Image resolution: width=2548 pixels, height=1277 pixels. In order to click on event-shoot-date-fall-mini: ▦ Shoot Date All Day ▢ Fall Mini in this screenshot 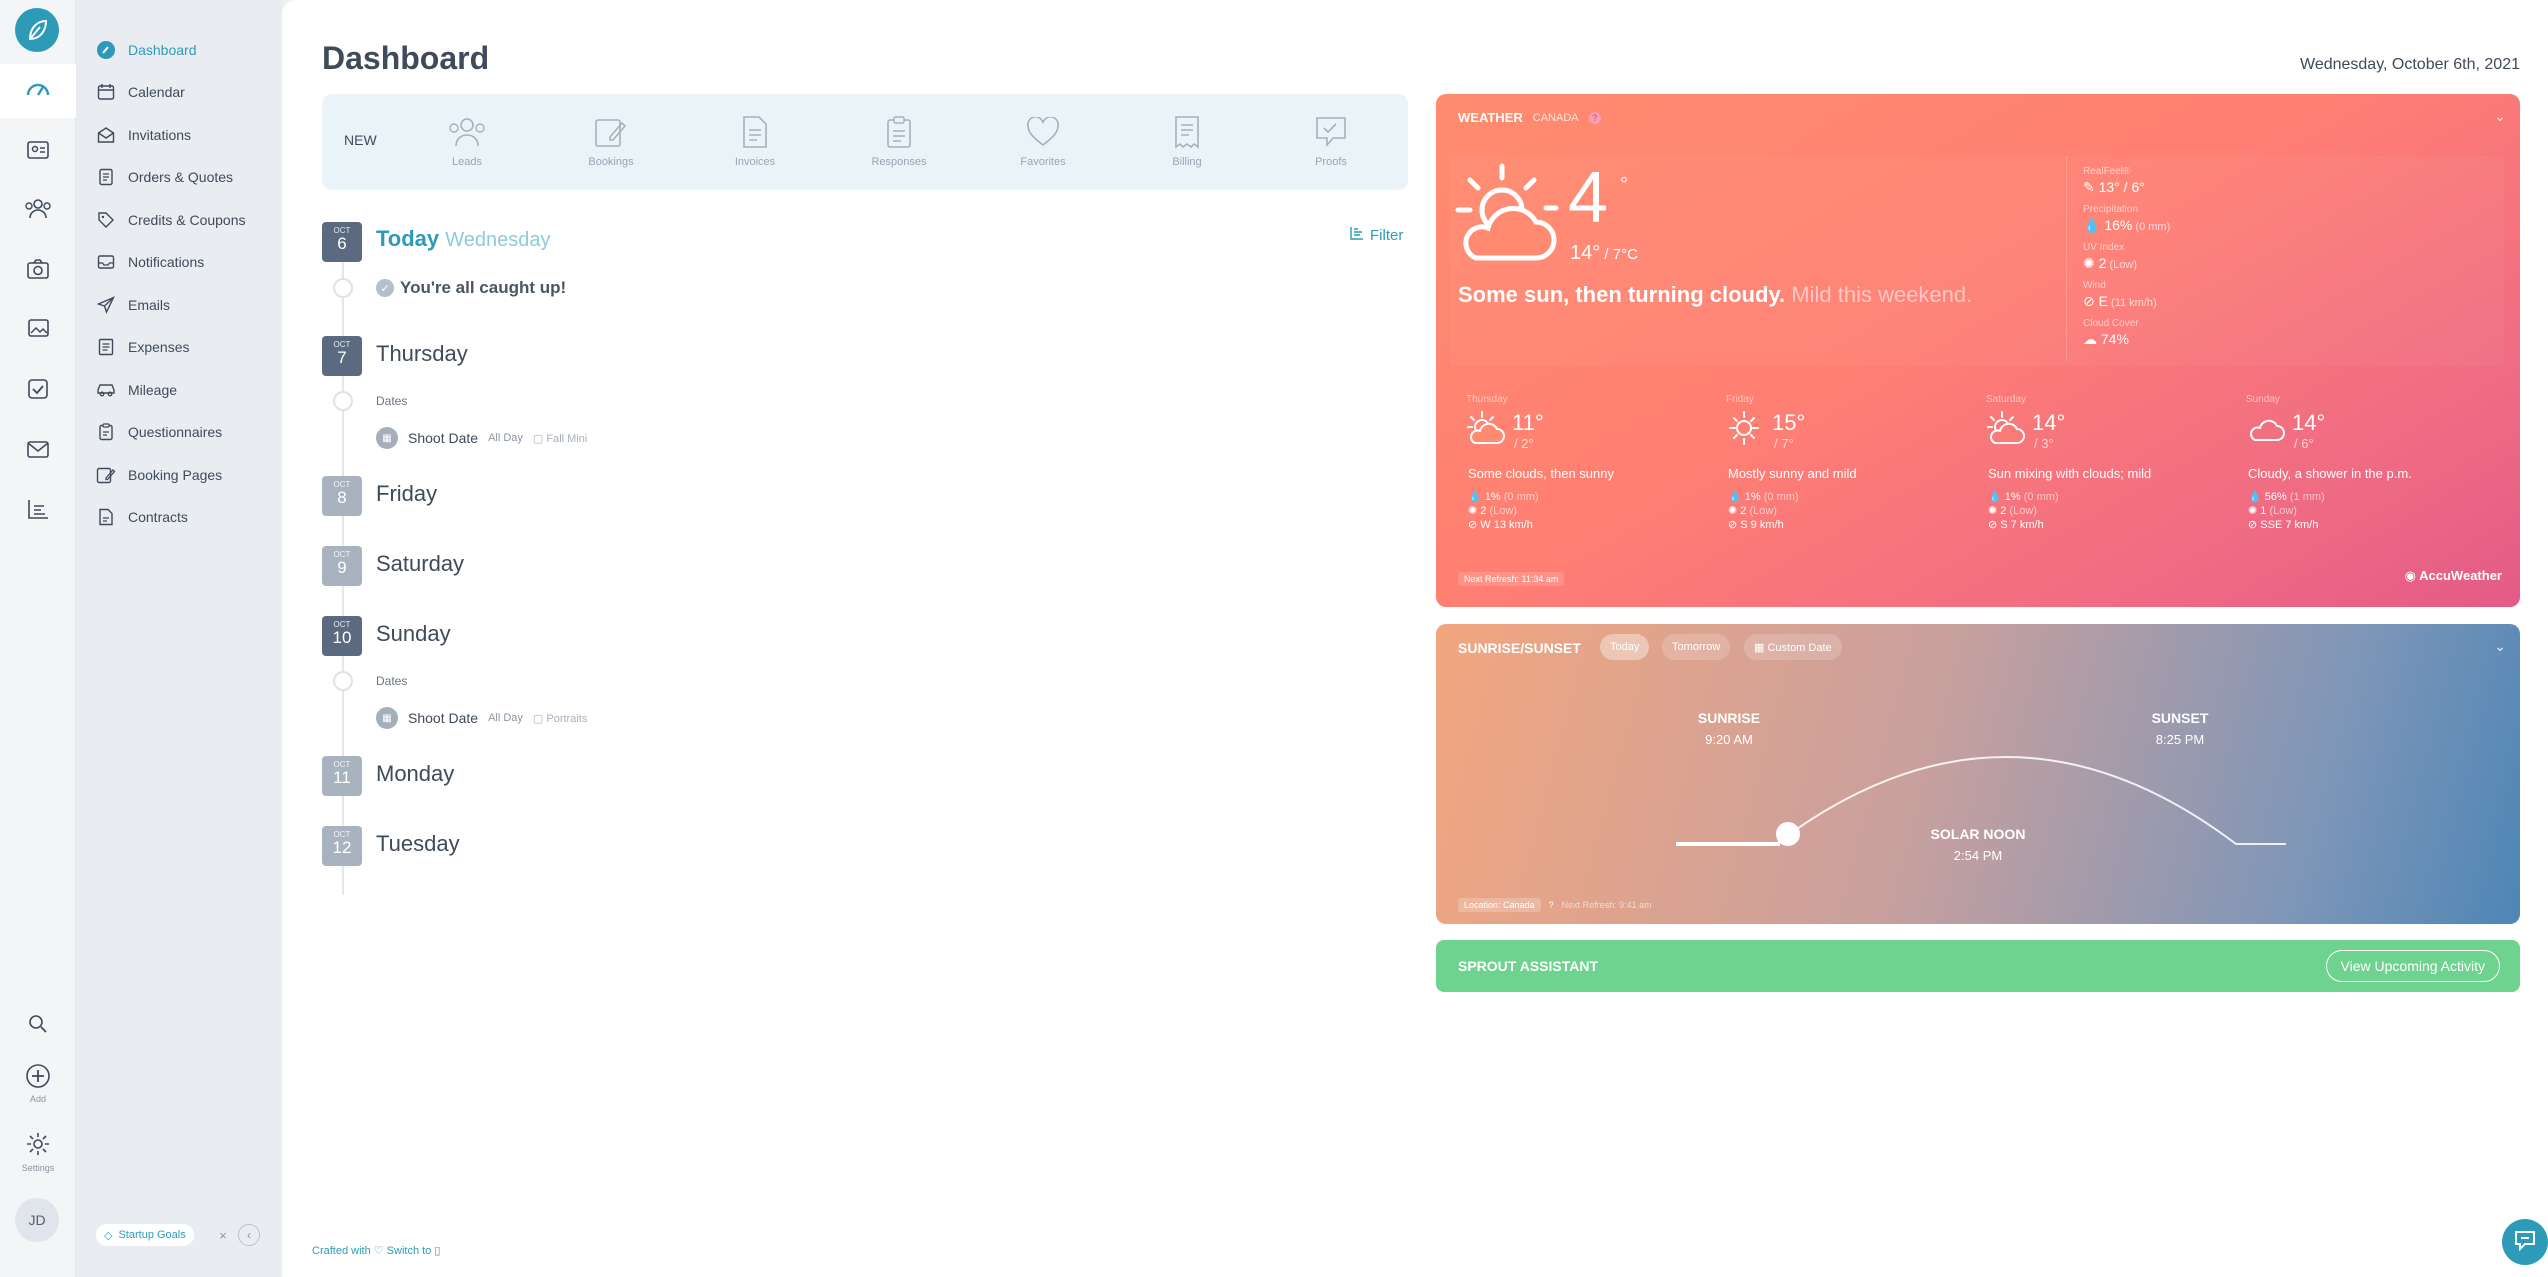, I will do `click(481, 438)`.